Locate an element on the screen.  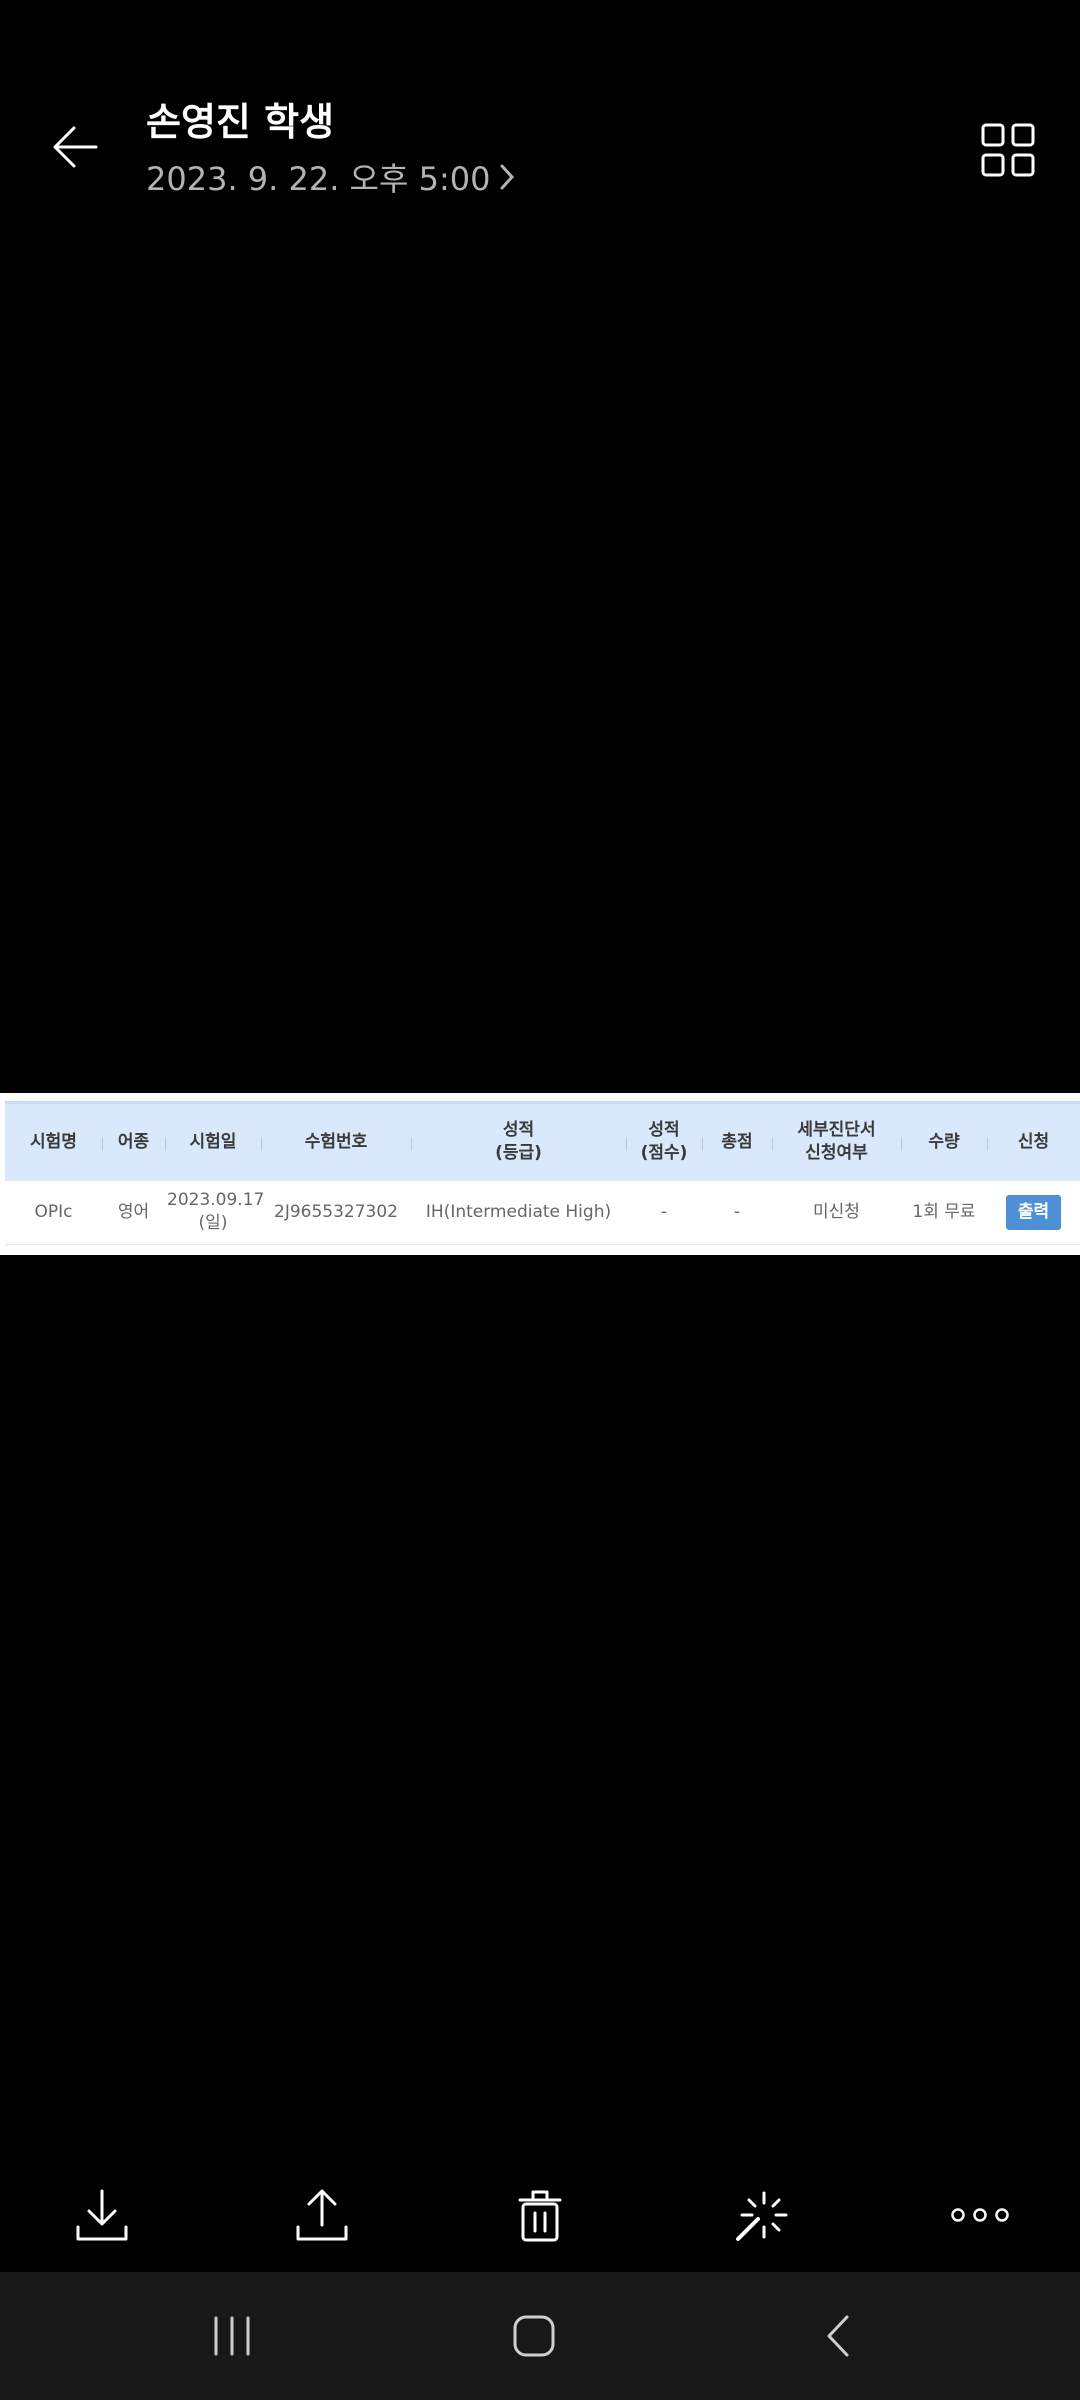
more-icon is located at coordinates (980, 2215).